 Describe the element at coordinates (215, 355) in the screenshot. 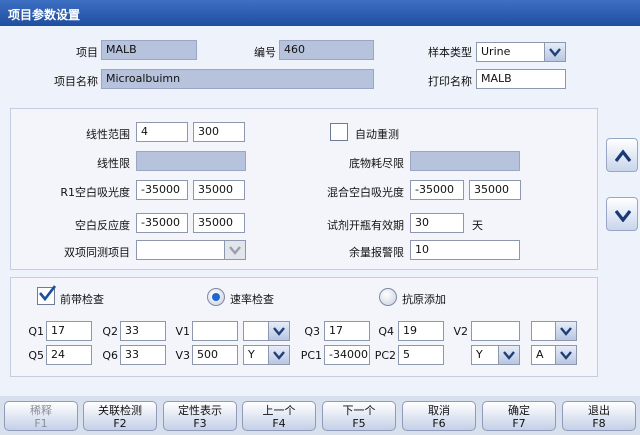

I see `v3-field: 500` at that location.